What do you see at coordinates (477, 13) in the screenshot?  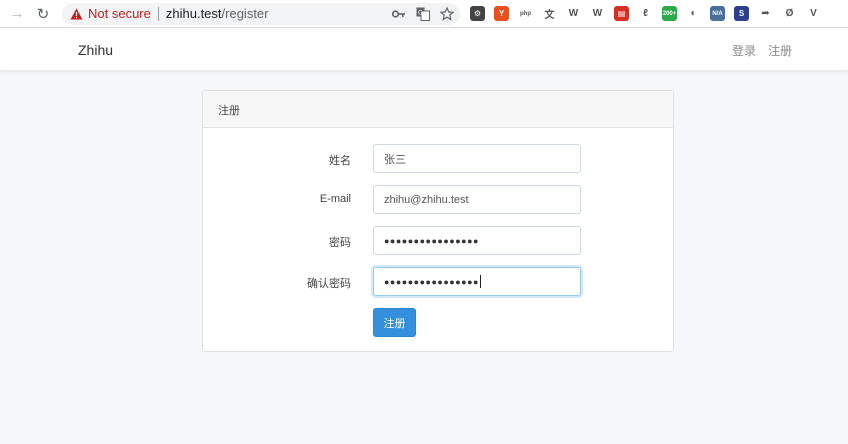 I see `gear-ext-icon: ⚙` at bounding box center [477, 13].